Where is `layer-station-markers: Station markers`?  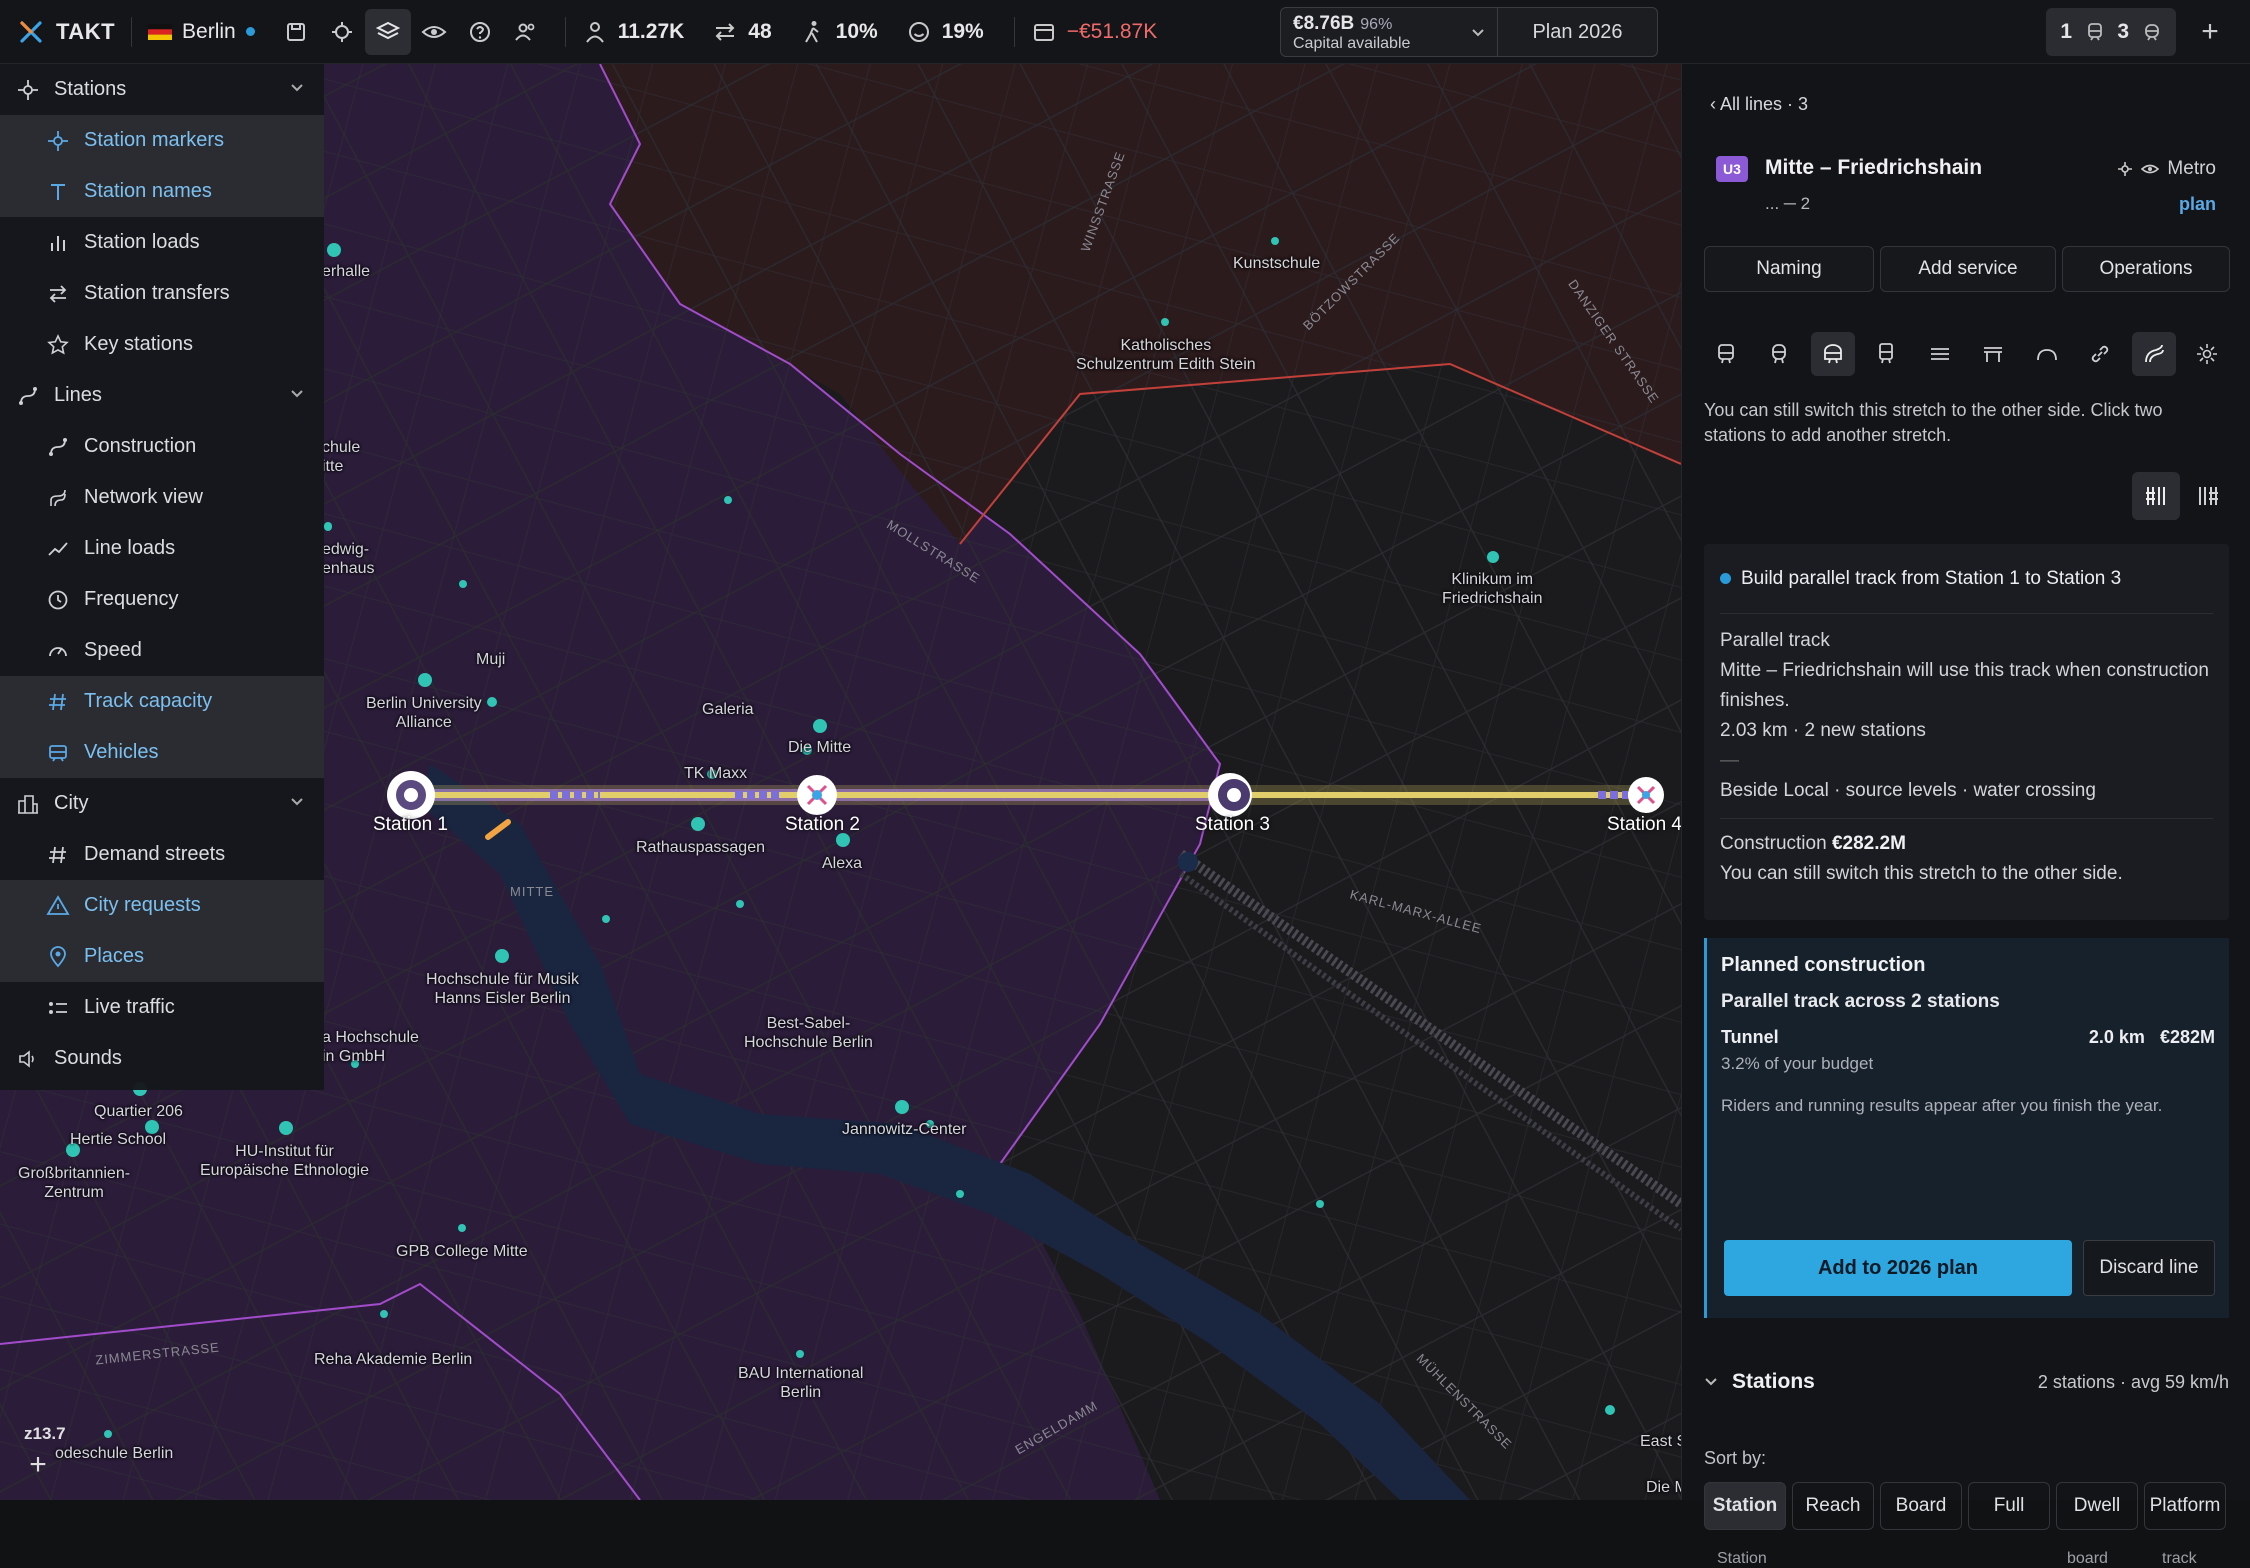
layer-station-markers: Station markers is located at coordinates (162, 140).